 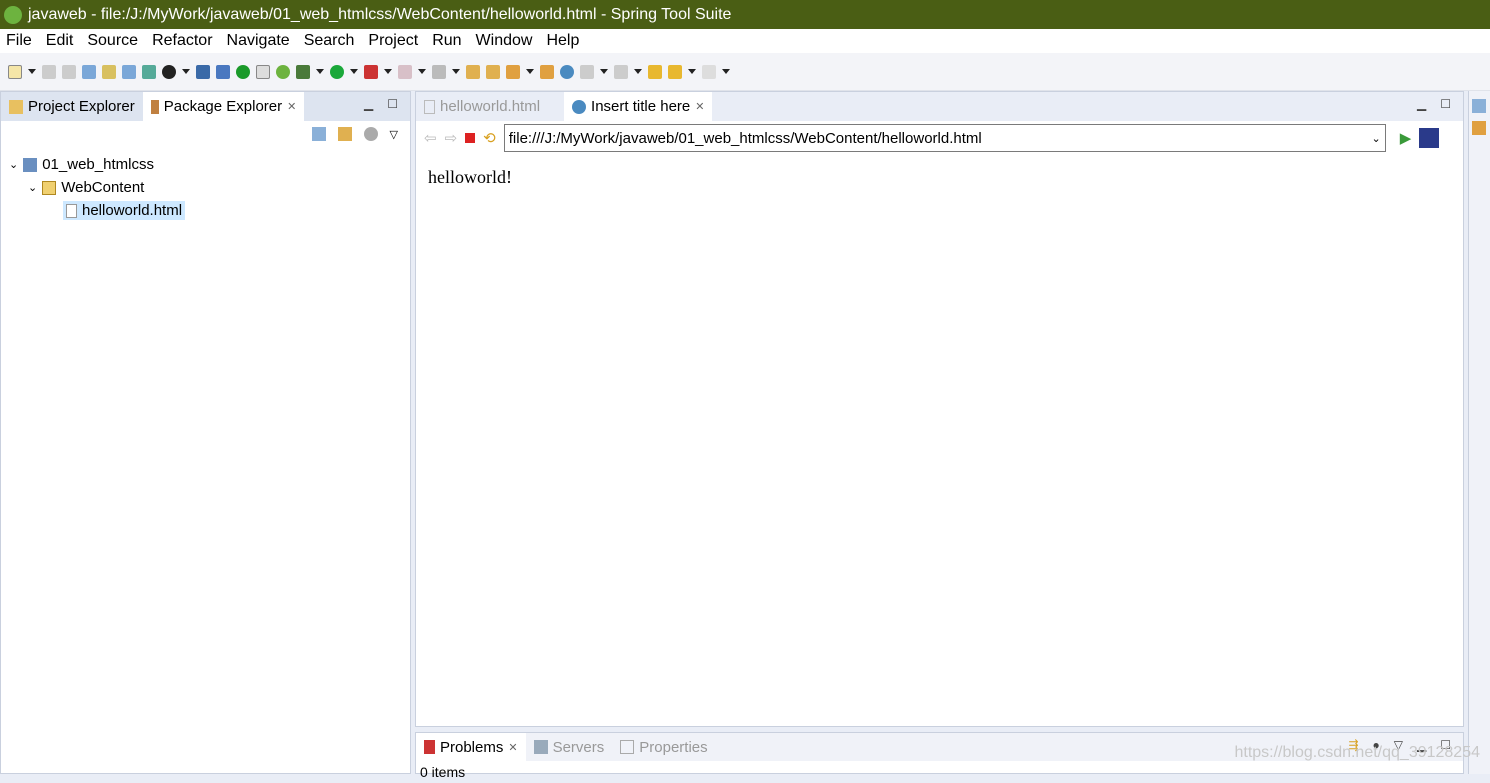 What do you see at coordinates (15, 71) in the screenshot?
I see `new-icon` at bounding box center [15, 71].